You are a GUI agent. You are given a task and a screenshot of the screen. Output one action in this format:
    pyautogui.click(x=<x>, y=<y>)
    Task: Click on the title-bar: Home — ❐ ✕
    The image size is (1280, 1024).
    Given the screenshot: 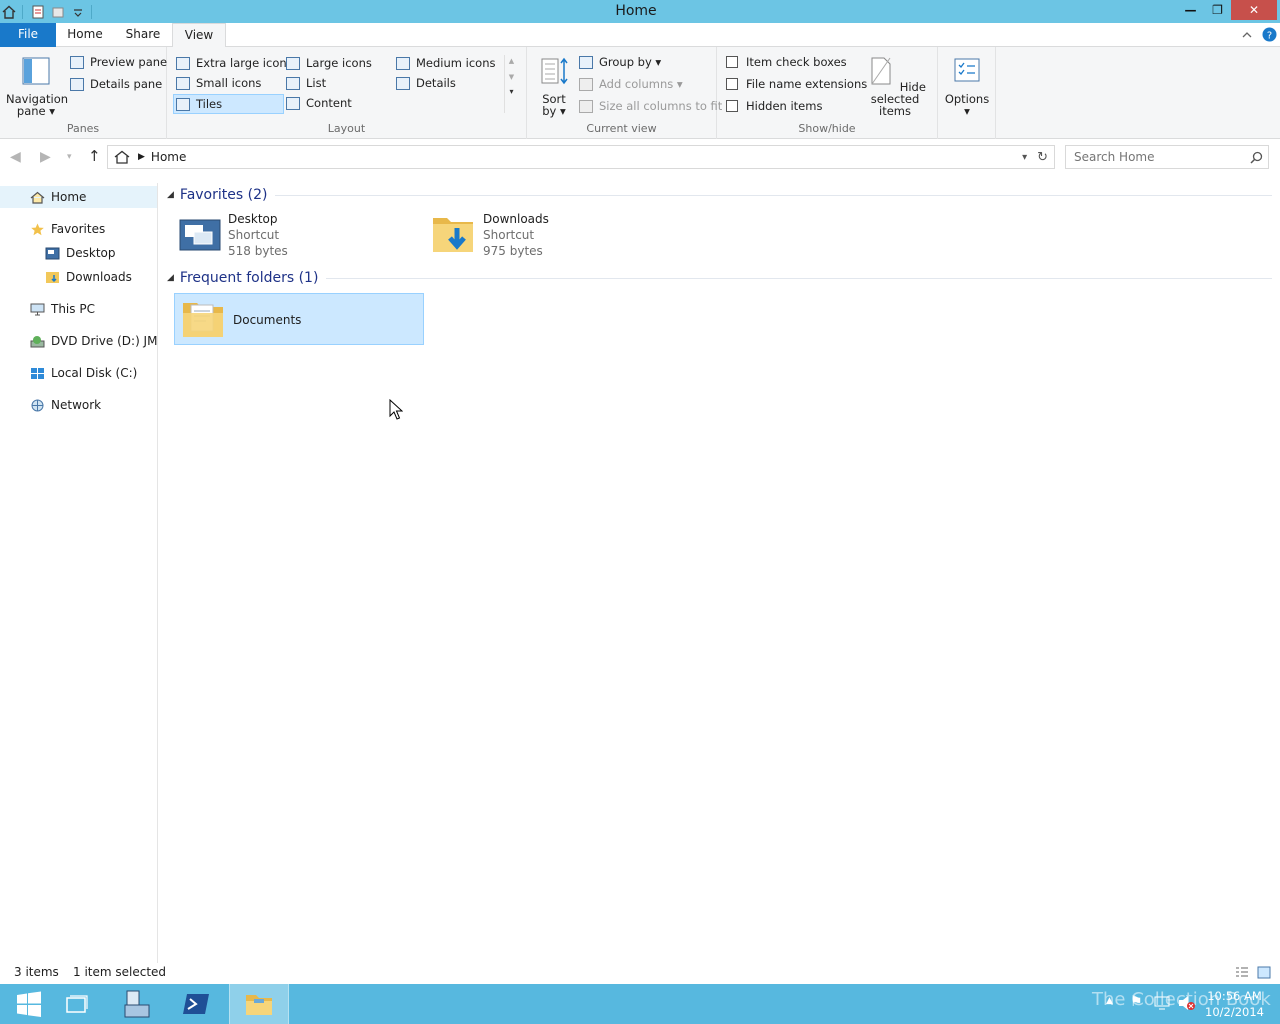 What is the action you would take?
    pyautogui.click(x=640, y=11)
    